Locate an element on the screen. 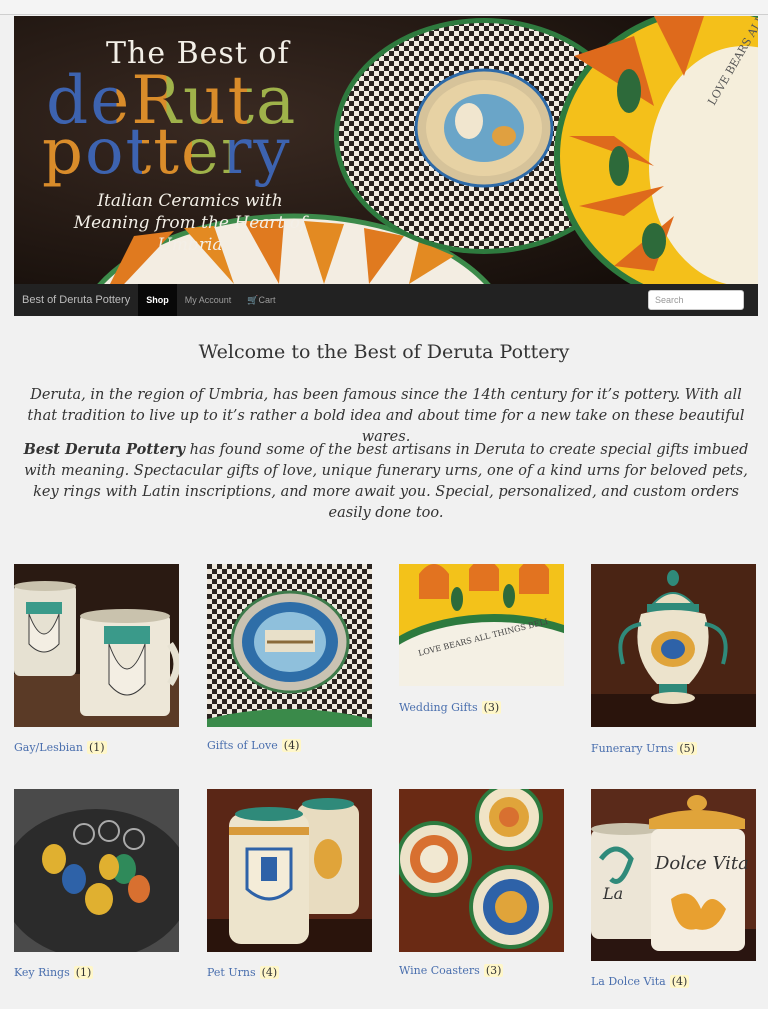  category-tile-pet-urns is located at coordinates (289, 870).